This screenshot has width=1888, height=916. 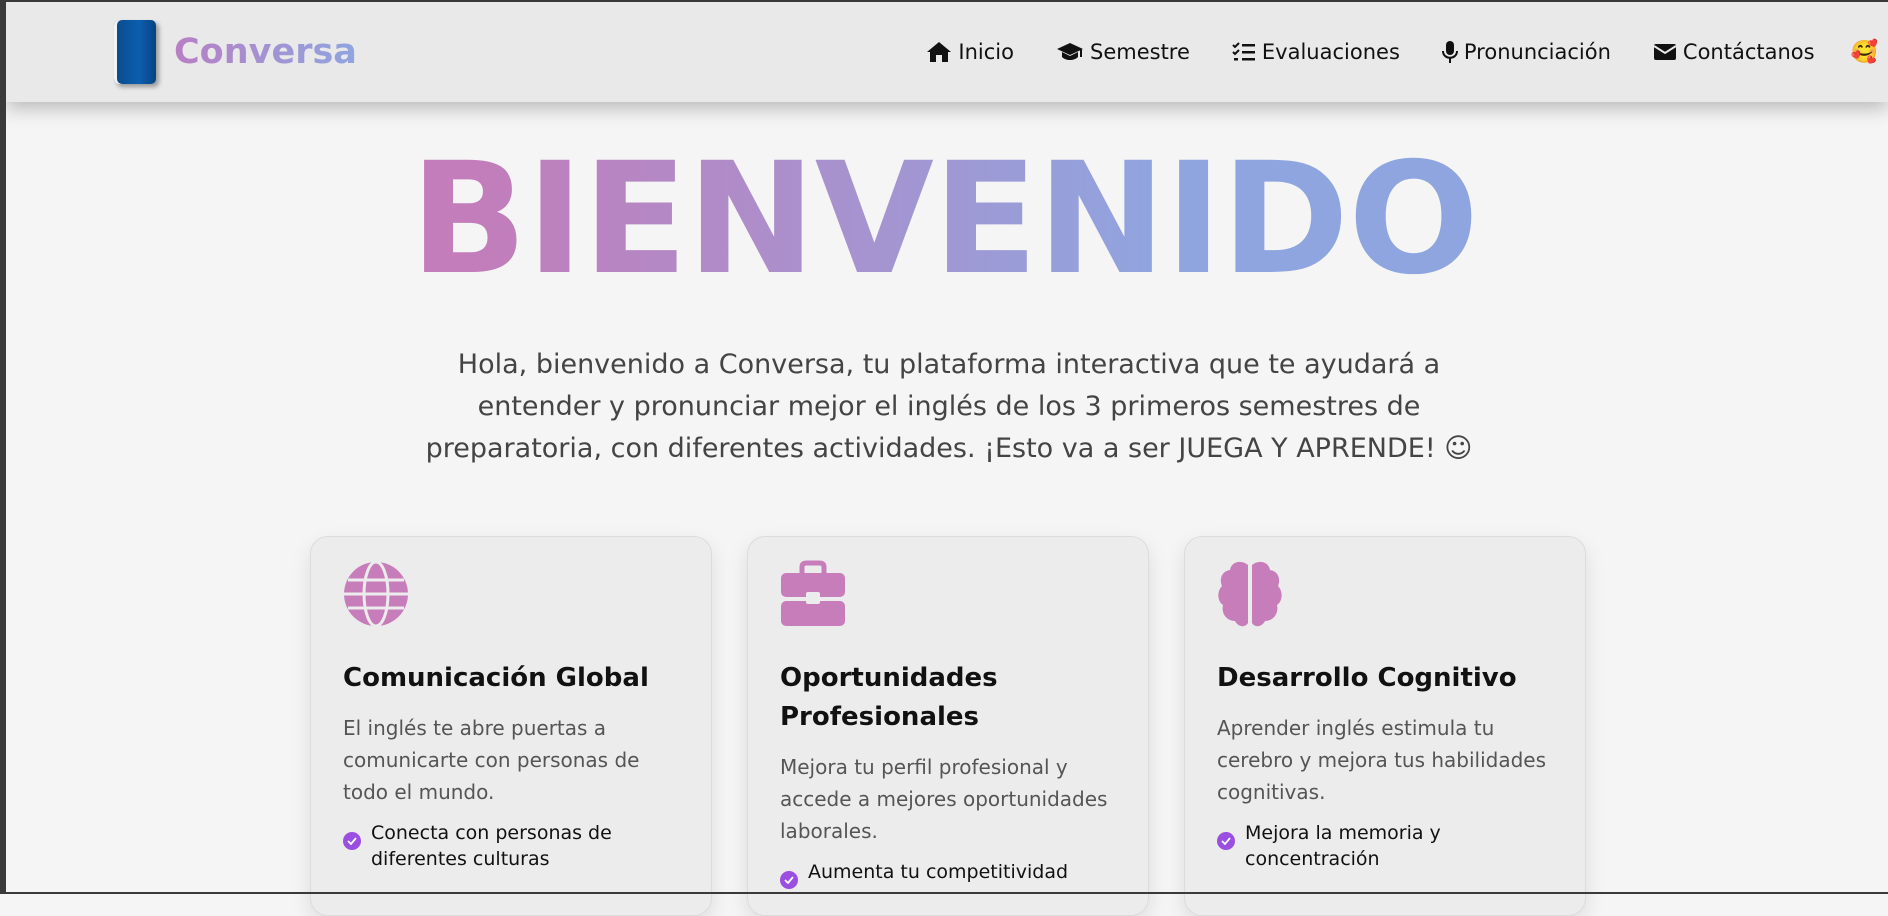 What do you see at coordinates (813, 593) in the screenshot?
I see `briefcase-icon` at bounding box center [813, 593].